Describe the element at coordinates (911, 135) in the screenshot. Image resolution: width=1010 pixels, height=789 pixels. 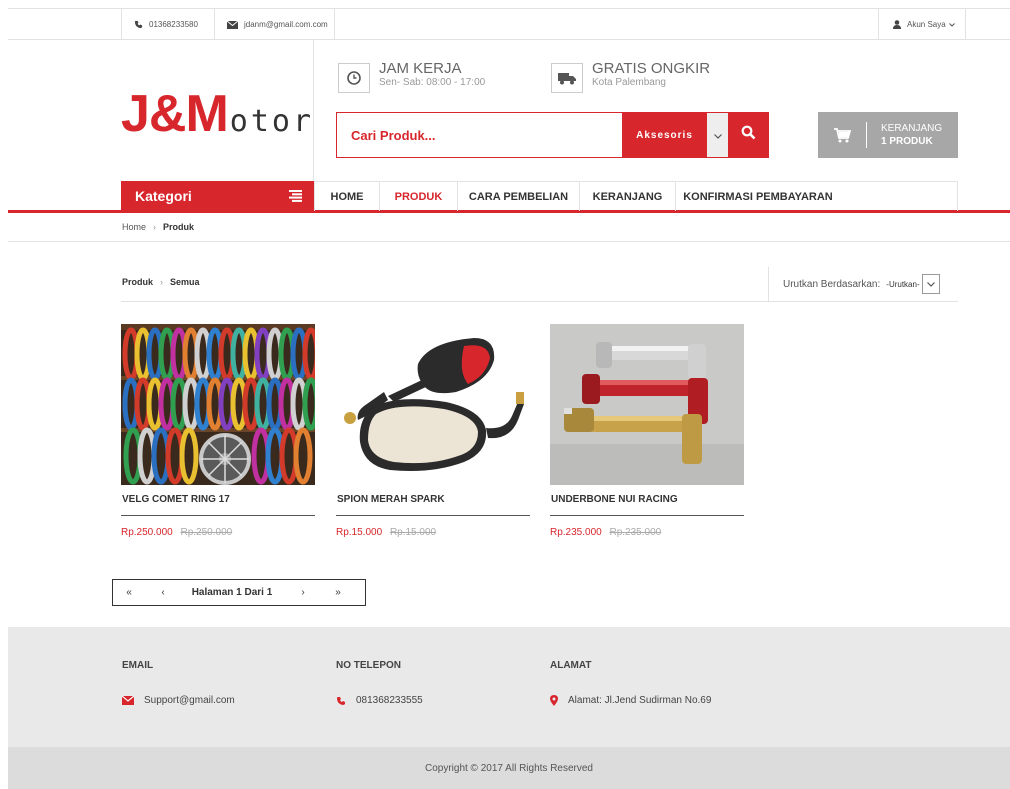
I see `cart-text: KERANJANG 1 PRODUK` at that location.